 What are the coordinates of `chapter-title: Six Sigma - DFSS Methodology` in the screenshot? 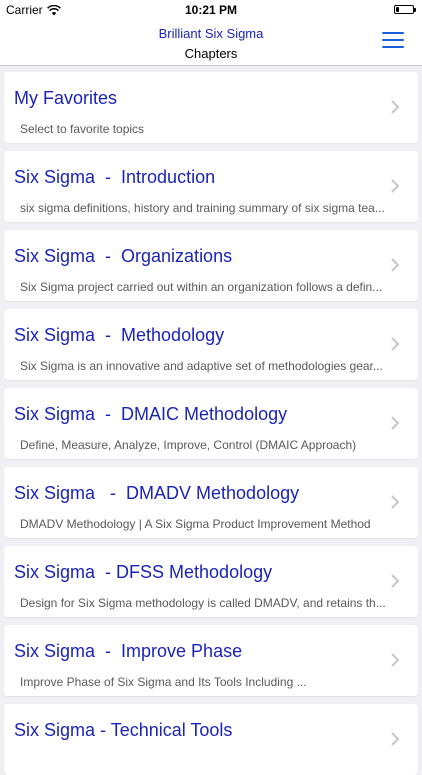 It's located at (143, 572).